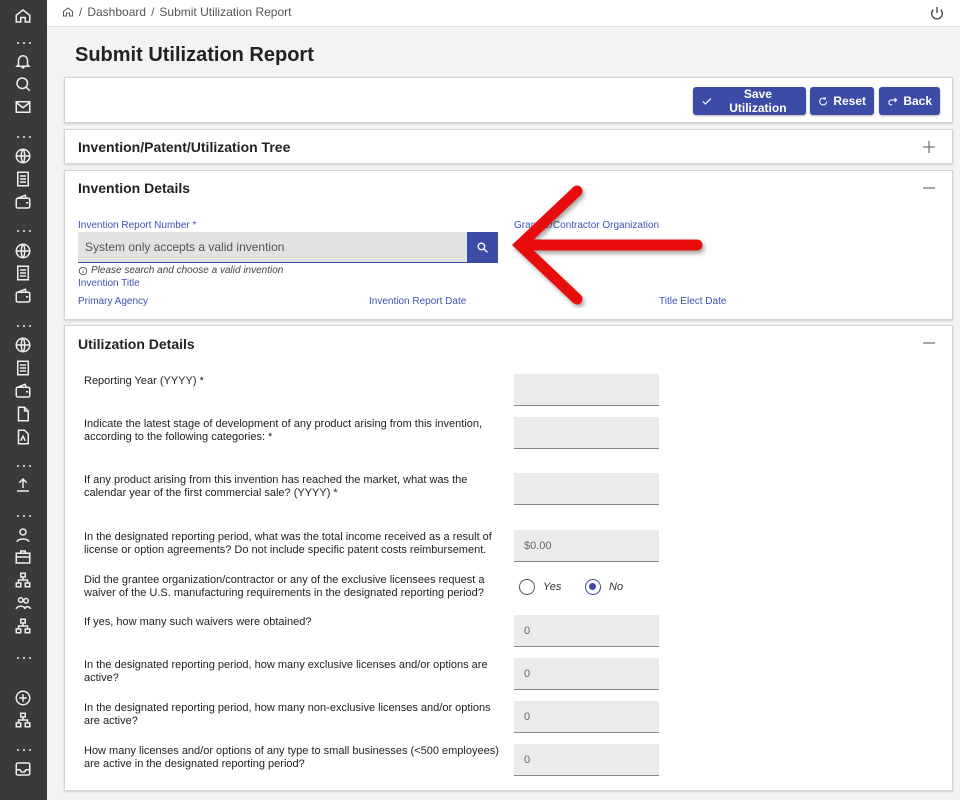 Image resolution: width=960 pixels, height=800 pixels. What do you see at coordinates (23, 414) in the screenshot?
I see `file-icon` at bounding box center [23, 414].